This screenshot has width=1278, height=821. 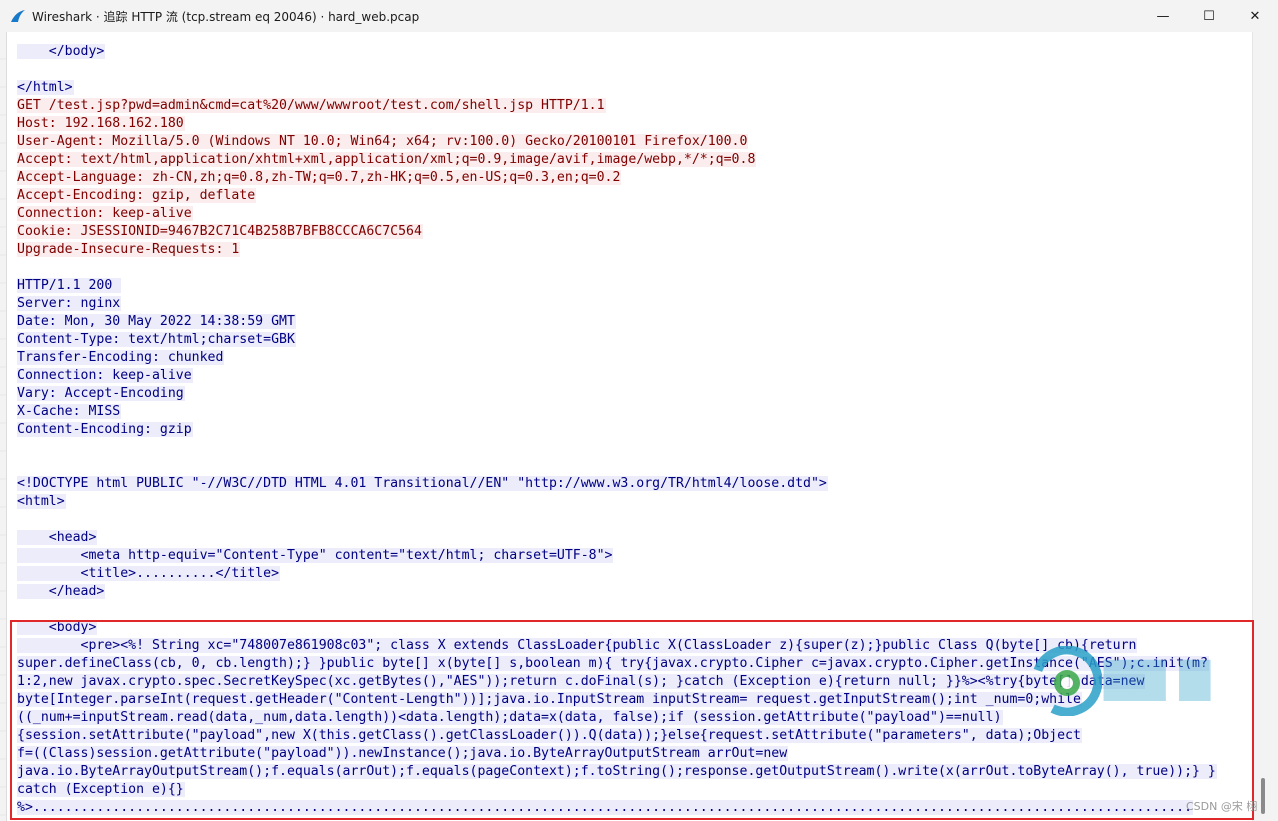 I want to click on stream-line: </body>, so click(x=617, y=52).